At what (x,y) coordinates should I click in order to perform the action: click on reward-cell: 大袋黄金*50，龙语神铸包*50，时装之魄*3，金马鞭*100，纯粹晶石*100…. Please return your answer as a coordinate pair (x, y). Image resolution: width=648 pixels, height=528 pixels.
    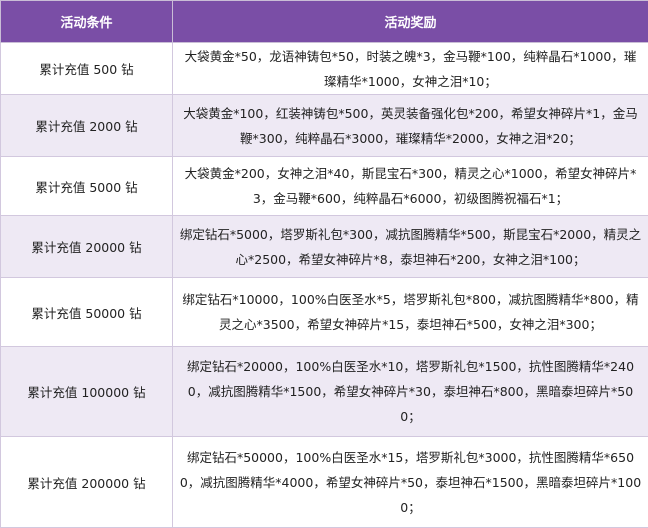
    Looking at the image, I should click on (410, 69).